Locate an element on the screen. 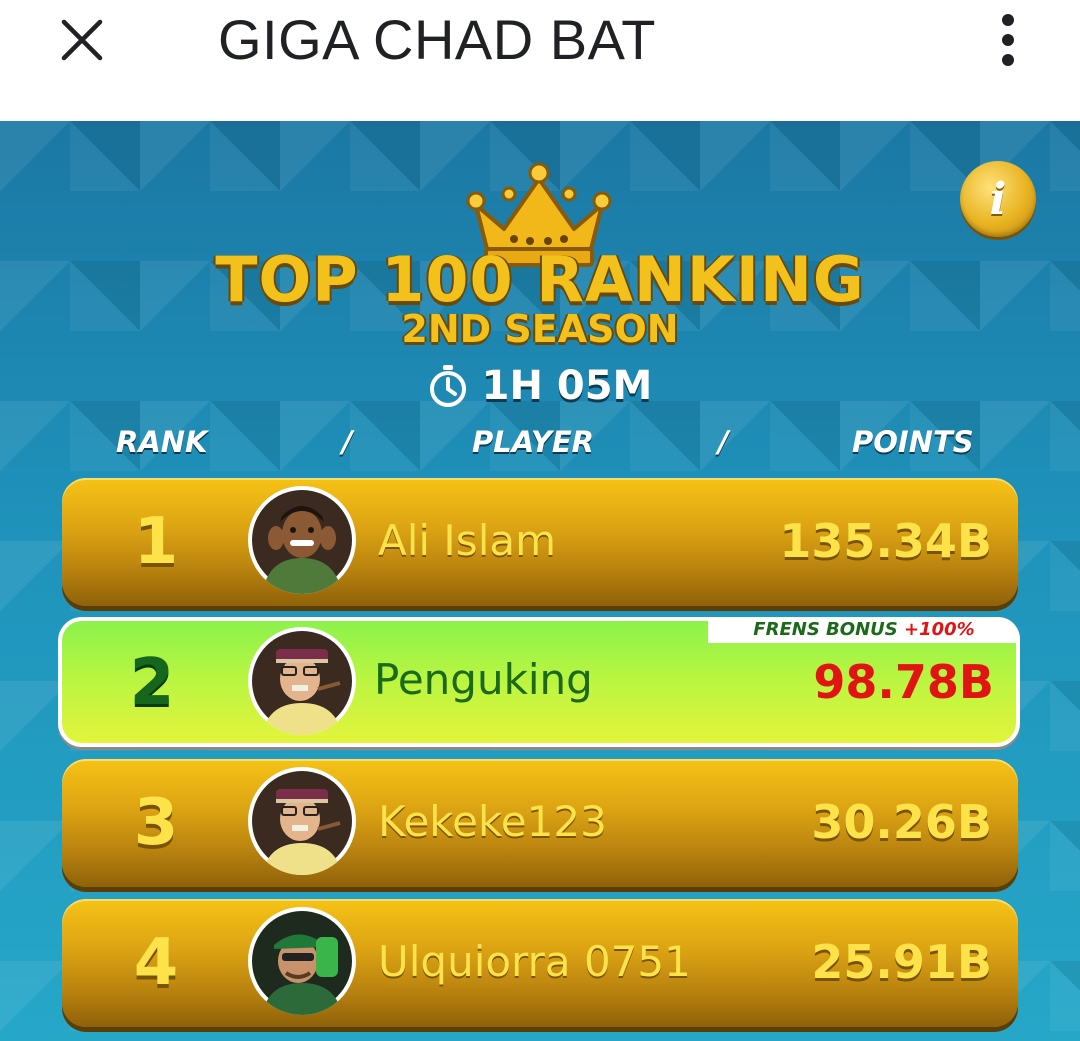 This screenshot has width=1080, height=1041. leaderboard-row-current-user: FRENS BONUS +100% 2 Penguking 98.78B is located at coordinates (539, 682).